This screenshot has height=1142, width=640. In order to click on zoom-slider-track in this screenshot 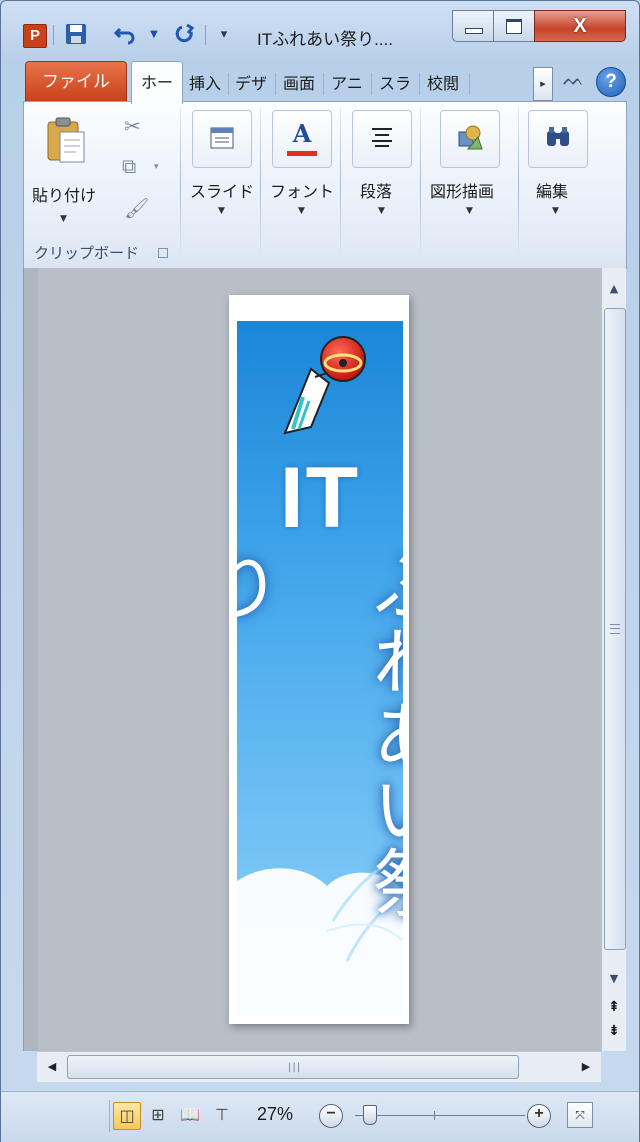, I will do `click(440, 1115)`.